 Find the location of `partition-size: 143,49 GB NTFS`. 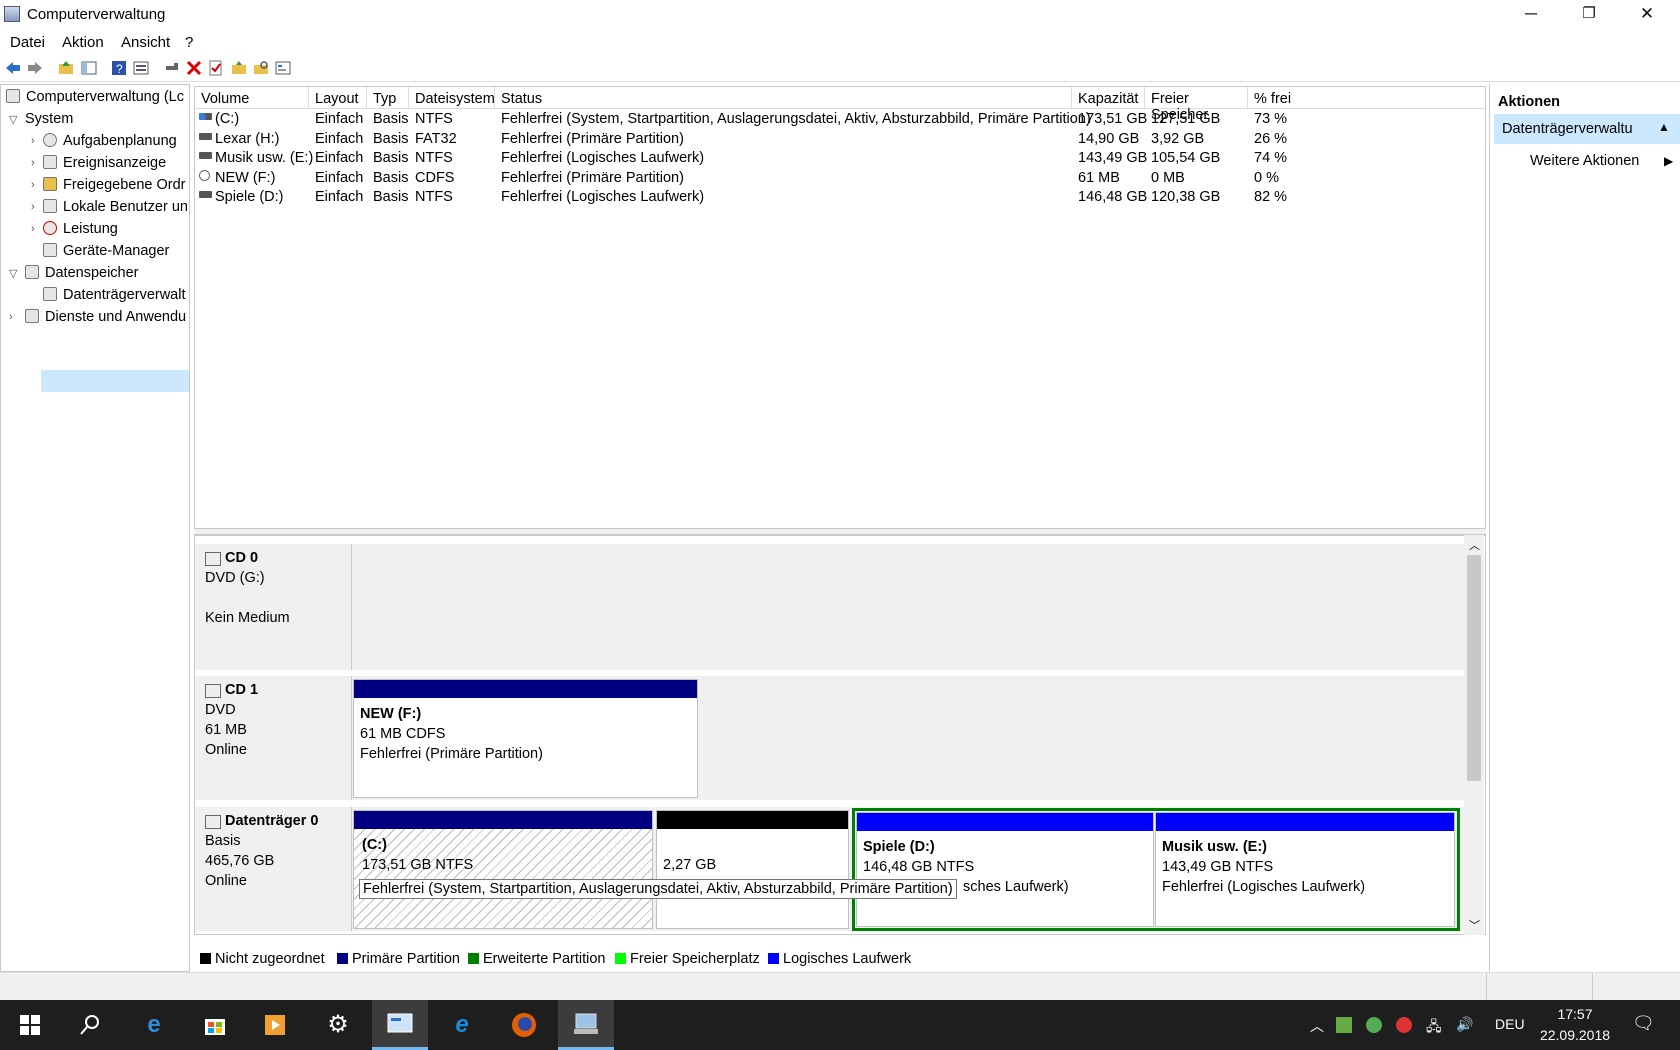

partition-size: 143,49 GB NTFS is located at coordinates (1218, 867).